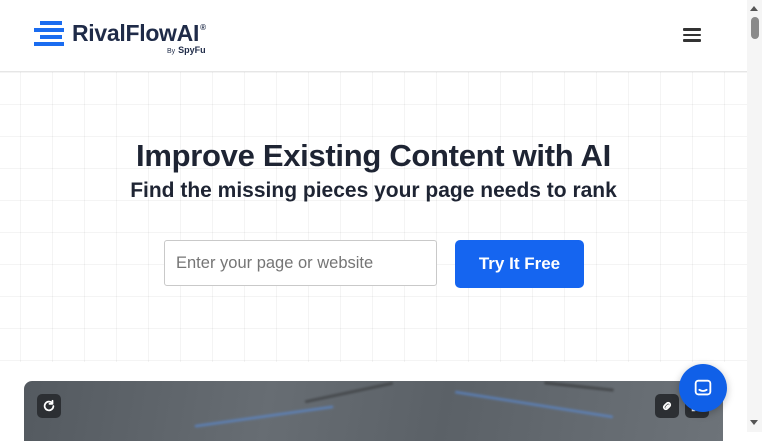  What do you see at coordinates (754, 8) in the screenshot?
I see `scroll-up-icon` at bounding box center [754, 8].